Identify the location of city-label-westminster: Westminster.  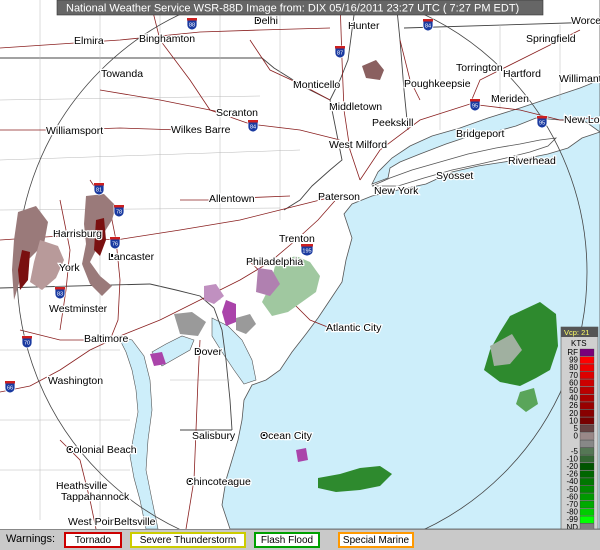
(78, 309).